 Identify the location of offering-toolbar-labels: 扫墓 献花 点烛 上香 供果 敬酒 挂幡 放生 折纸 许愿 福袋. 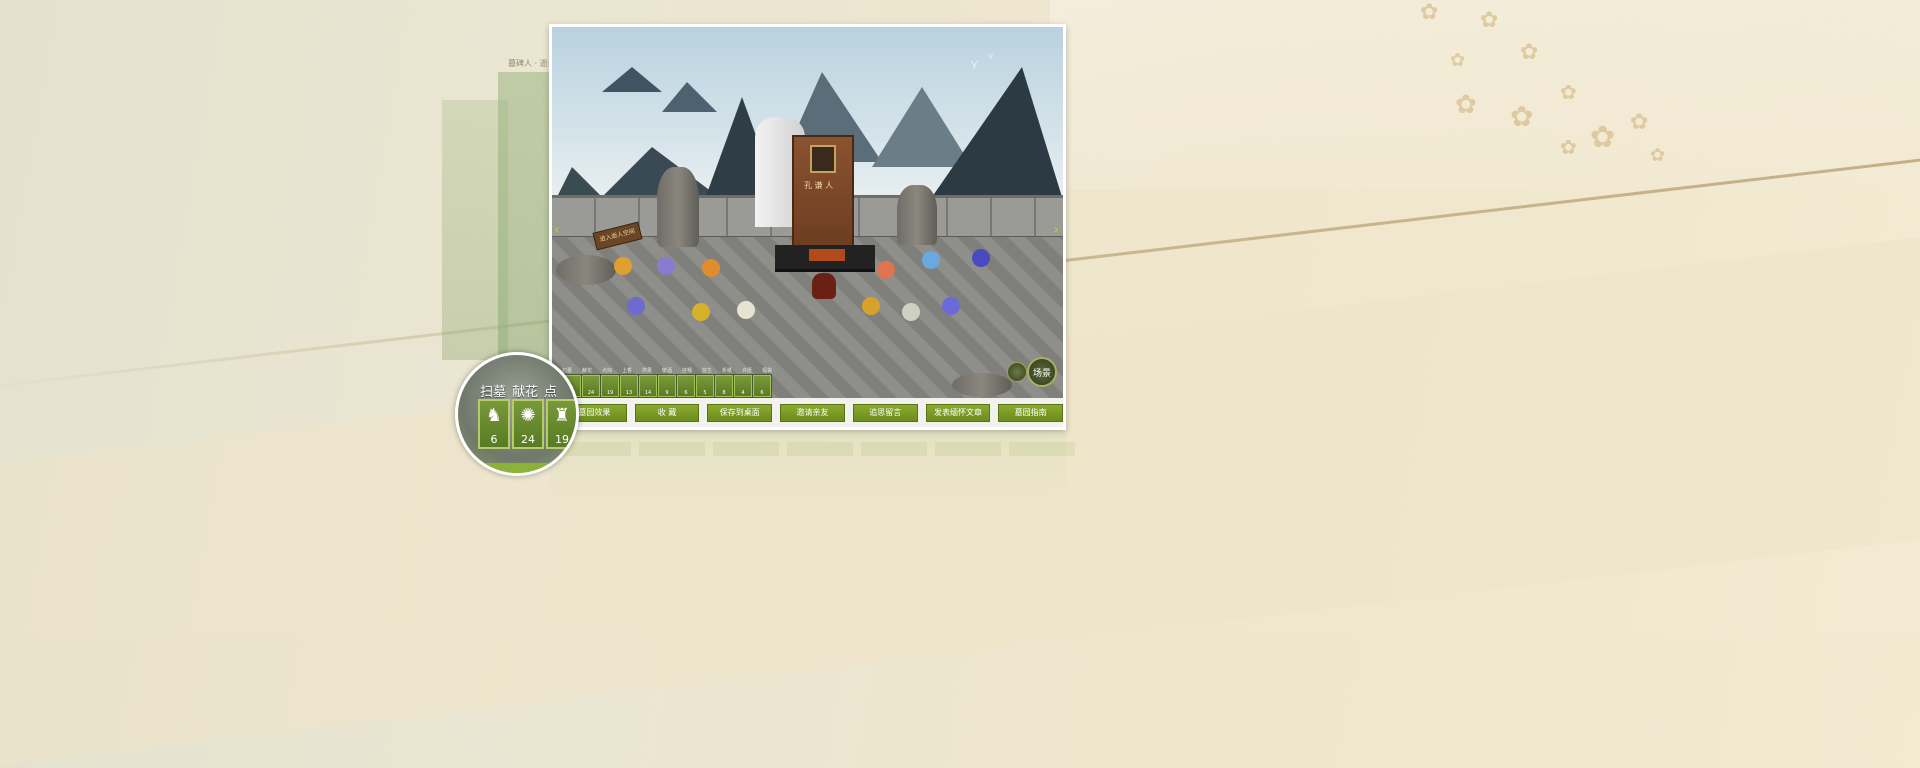
(667, 370).